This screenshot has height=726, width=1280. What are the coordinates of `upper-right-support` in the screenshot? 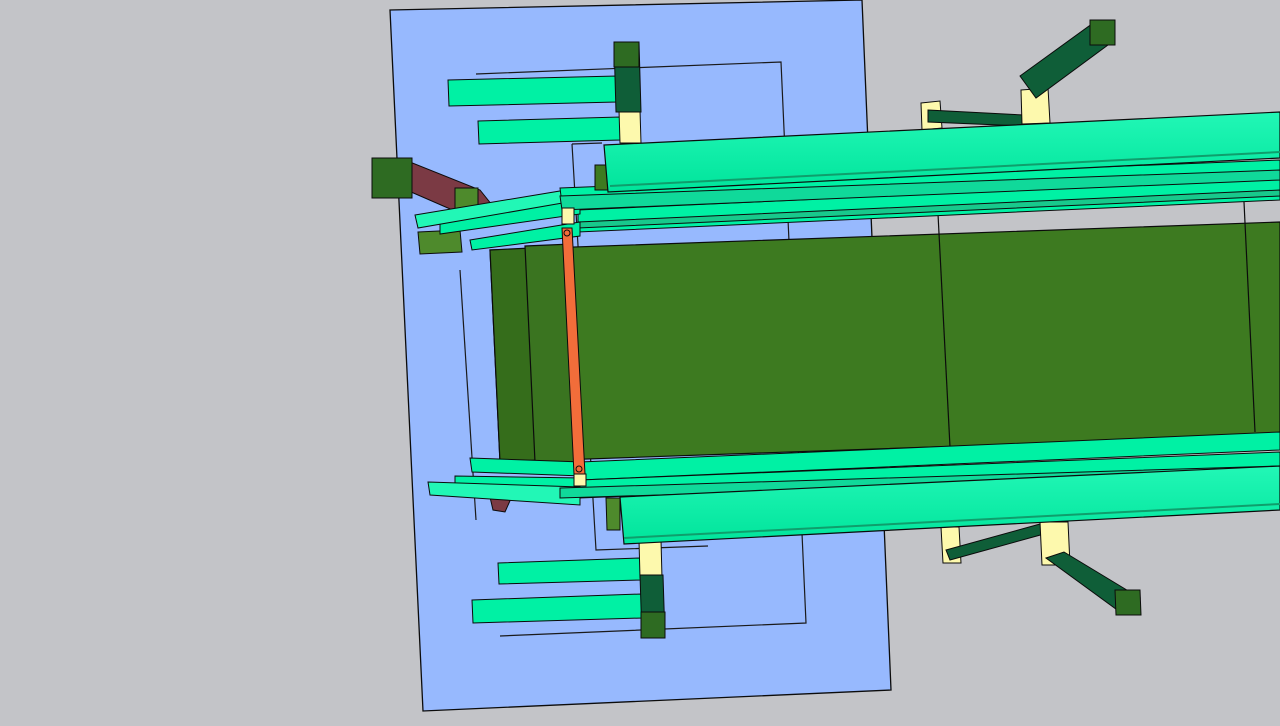 It's located at (1018, 75).